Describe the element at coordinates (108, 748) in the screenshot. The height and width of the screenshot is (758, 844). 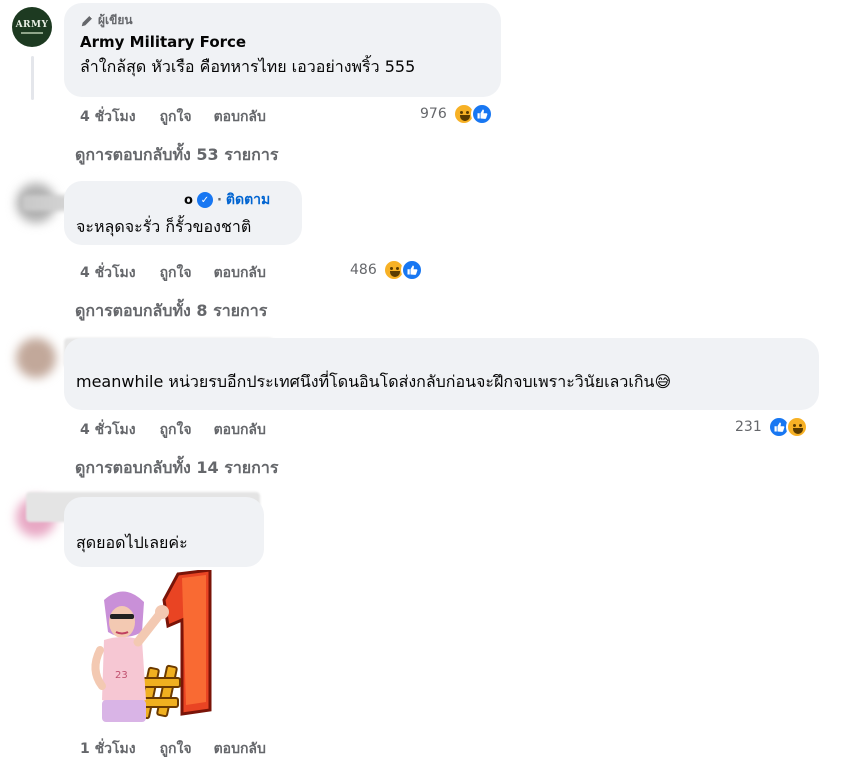
I see `comment-time: 1 ชั่วโมง` at that location.